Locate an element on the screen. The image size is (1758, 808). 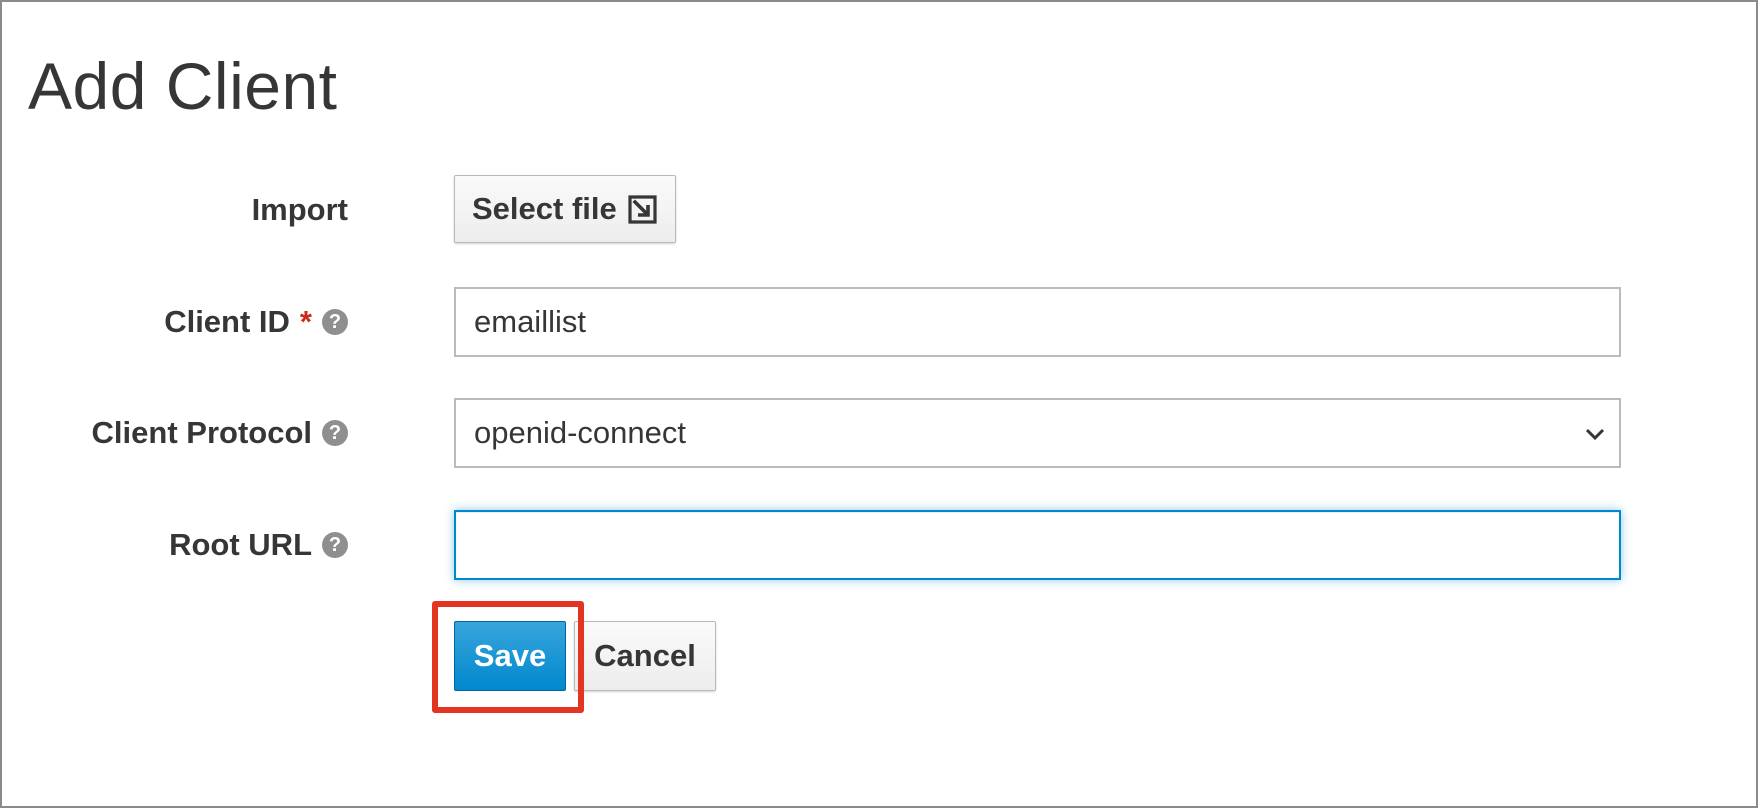
select-file-button: Select file is located at coordinates (565, 209).